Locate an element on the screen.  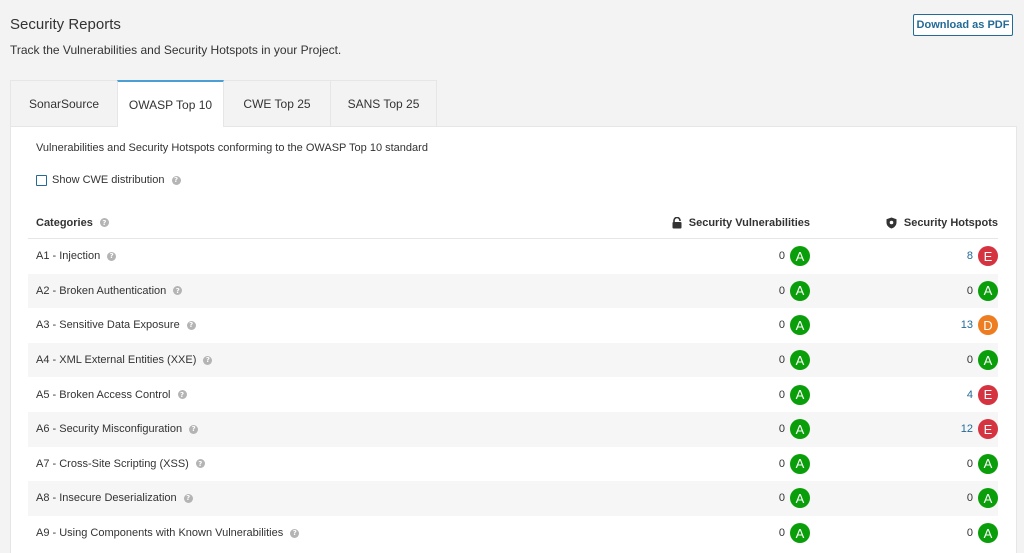
category-label: A5 - Broken Access Control is located at coordinates (103, 394).